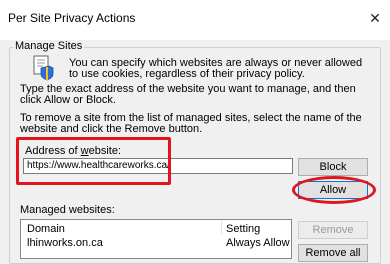  What do you see at coordinates (67, 210) in the screenshot?
I see `managed-websites-label: Managed websites:` at bounding box center [67, 210].